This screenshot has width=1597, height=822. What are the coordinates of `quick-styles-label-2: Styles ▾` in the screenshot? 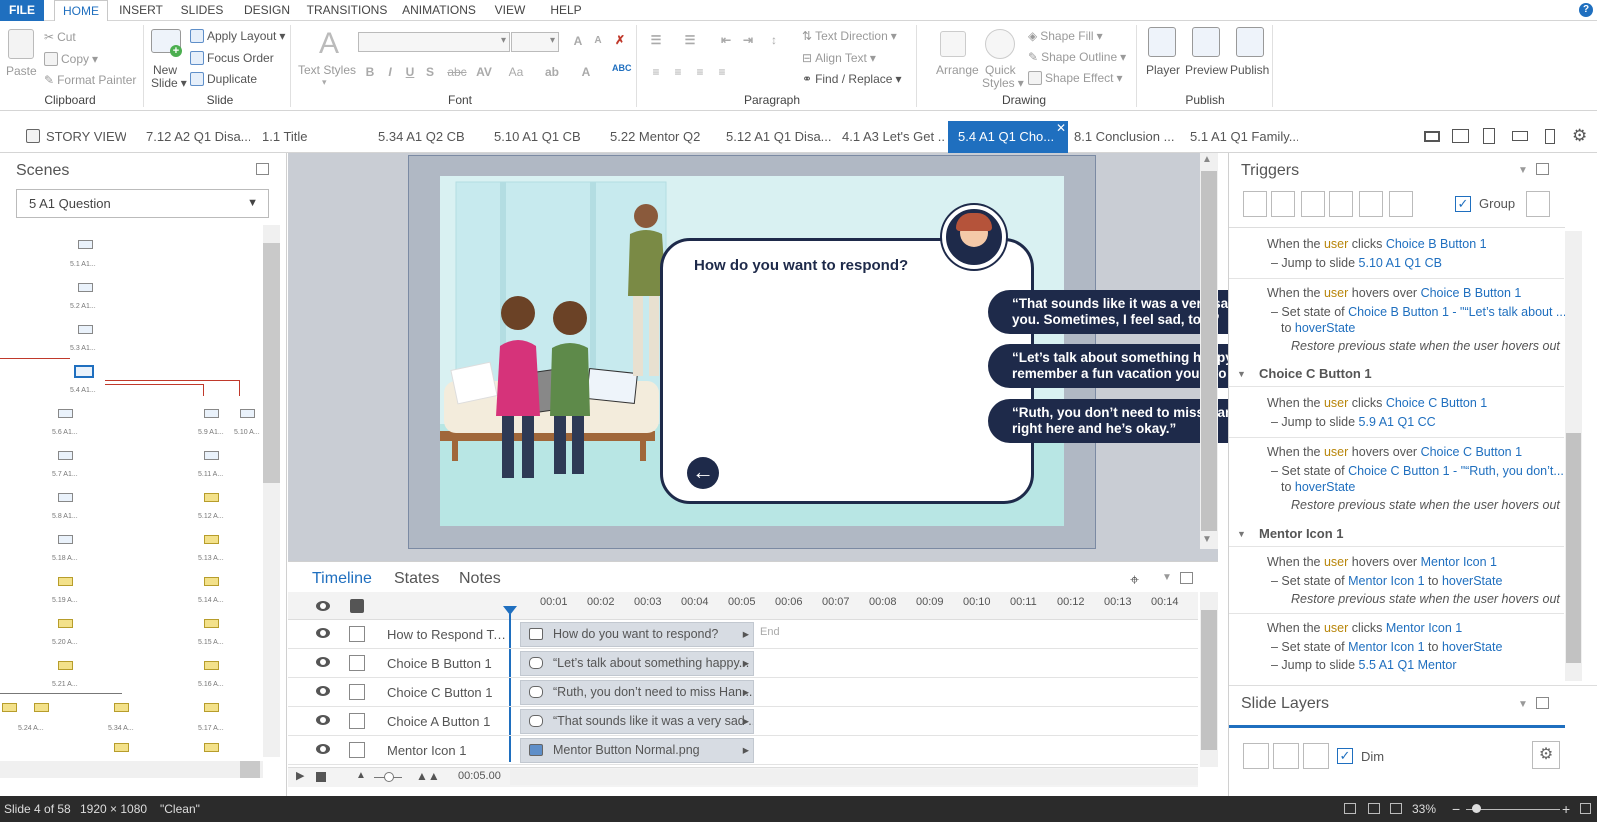 It's located at (1003, 83).